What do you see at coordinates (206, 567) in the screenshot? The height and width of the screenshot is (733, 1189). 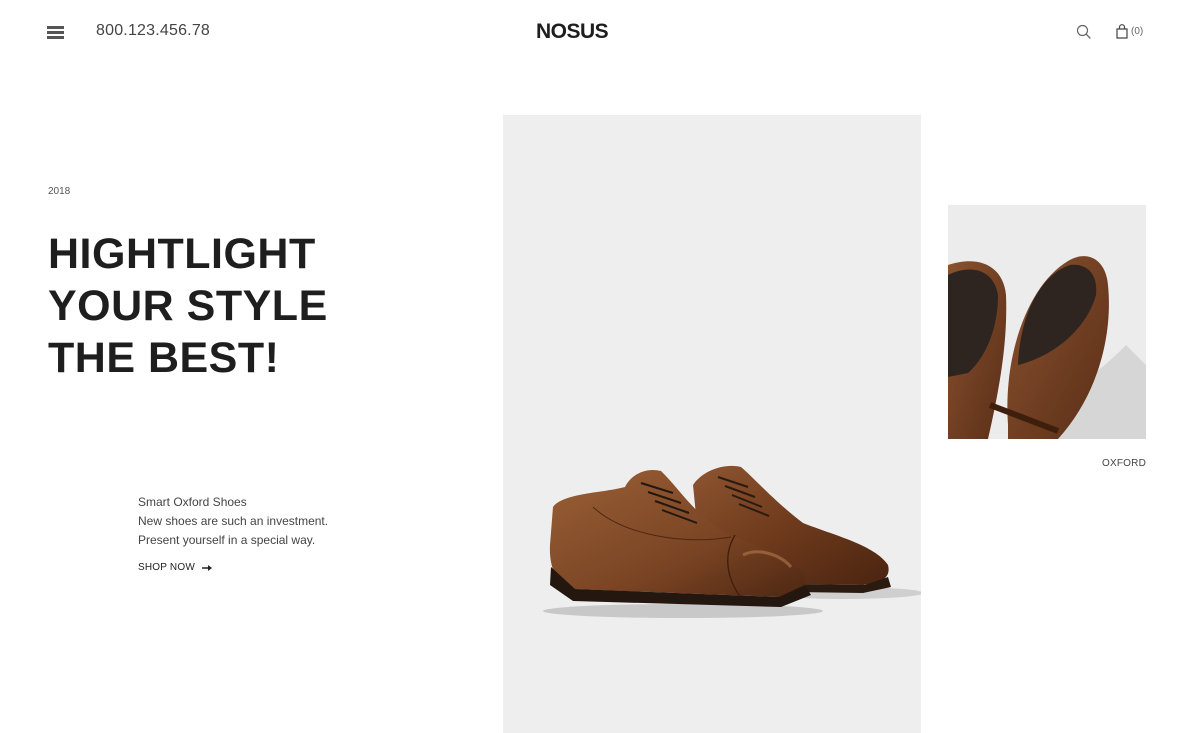 I see `arrow-right-icon` at bounding box center [206, 567].